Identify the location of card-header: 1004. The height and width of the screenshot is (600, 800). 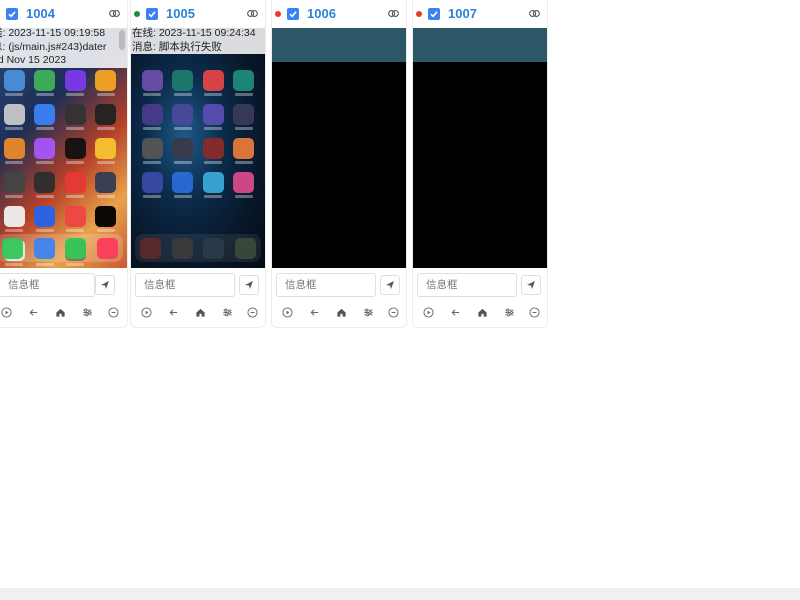
(63, 14).